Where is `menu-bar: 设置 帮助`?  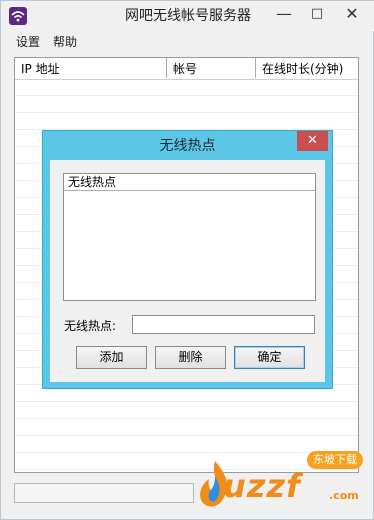 menu-bar: 设置 帮助 is located at coordinates (187, 42).